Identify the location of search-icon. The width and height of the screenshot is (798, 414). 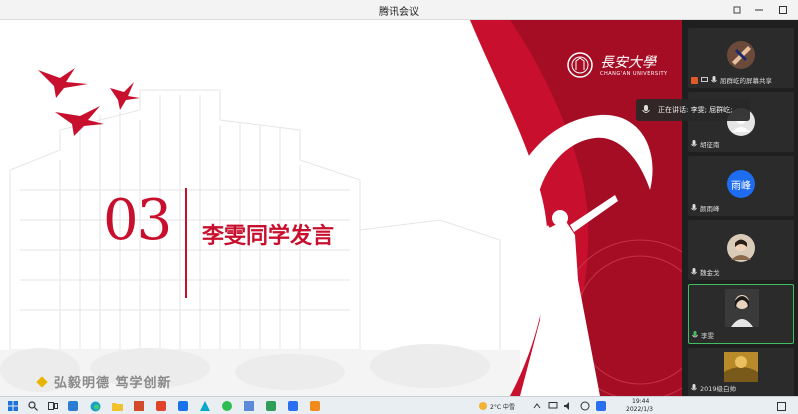
(33, 406).